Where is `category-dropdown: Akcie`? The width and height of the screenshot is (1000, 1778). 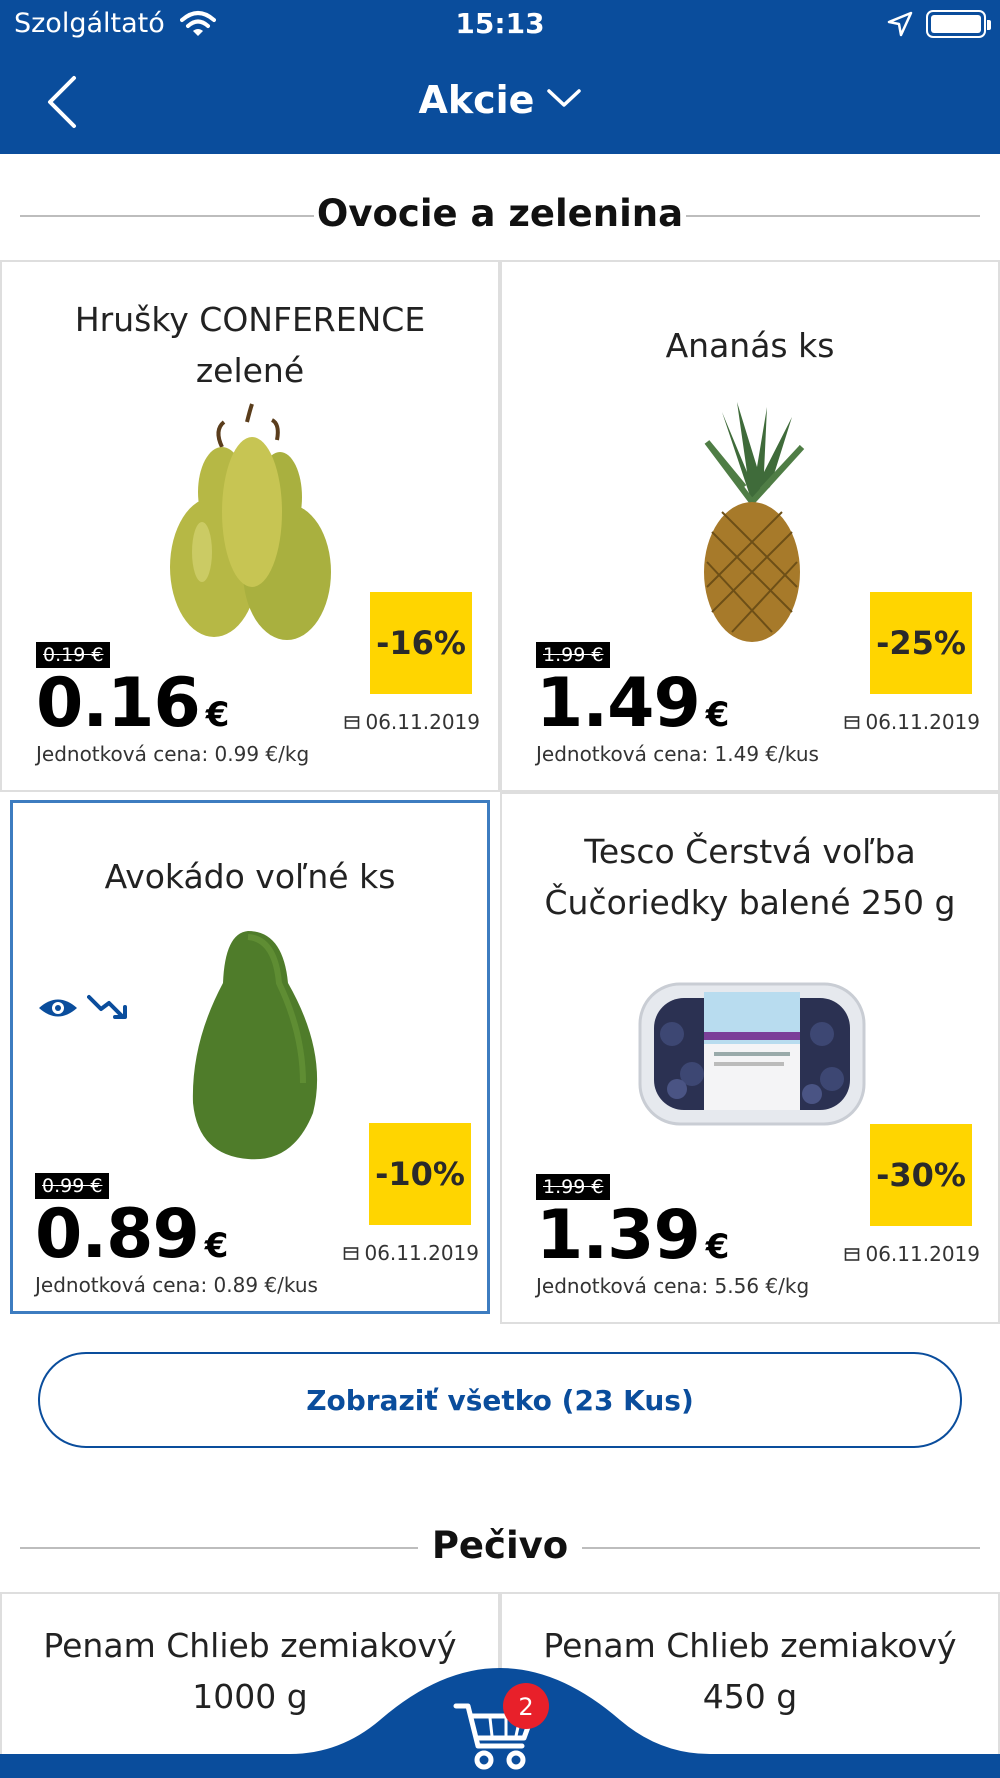
category-dropdown: Akcie is located at coordinates (500, 100).